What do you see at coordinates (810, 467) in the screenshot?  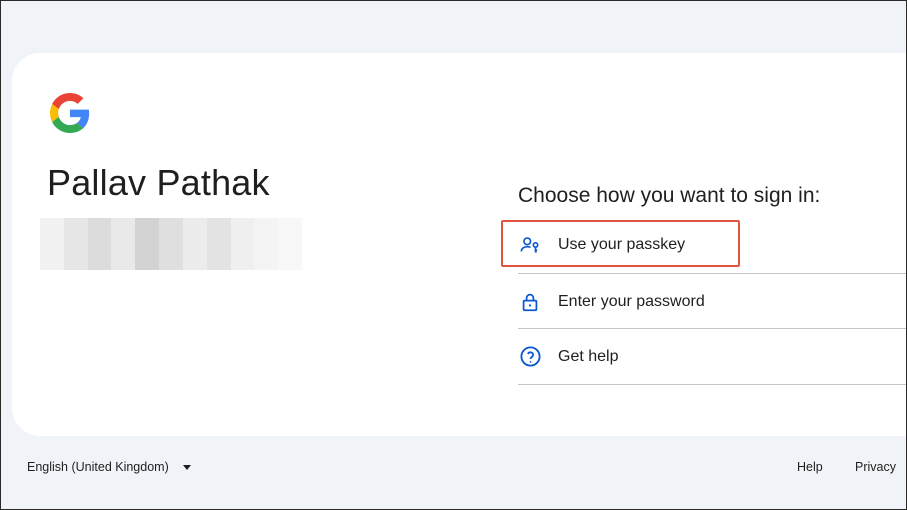 I see `help-link: Help` at bounding box center [810, 467].